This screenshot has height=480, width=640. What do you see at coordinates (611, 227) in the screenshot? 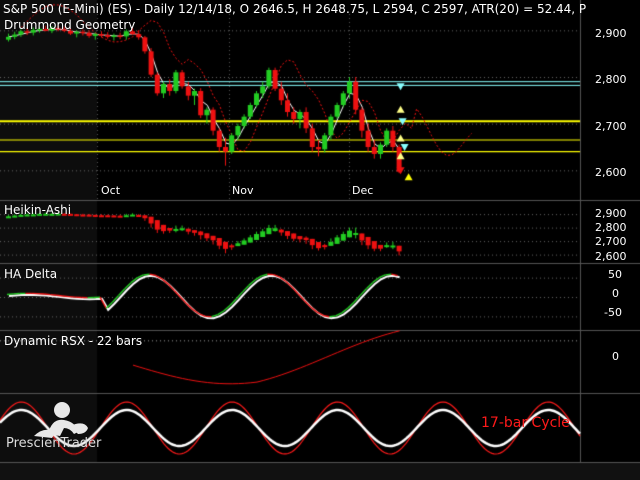
I see `ha-ytick-2800: 2,800` at bounding box center [611, 227].